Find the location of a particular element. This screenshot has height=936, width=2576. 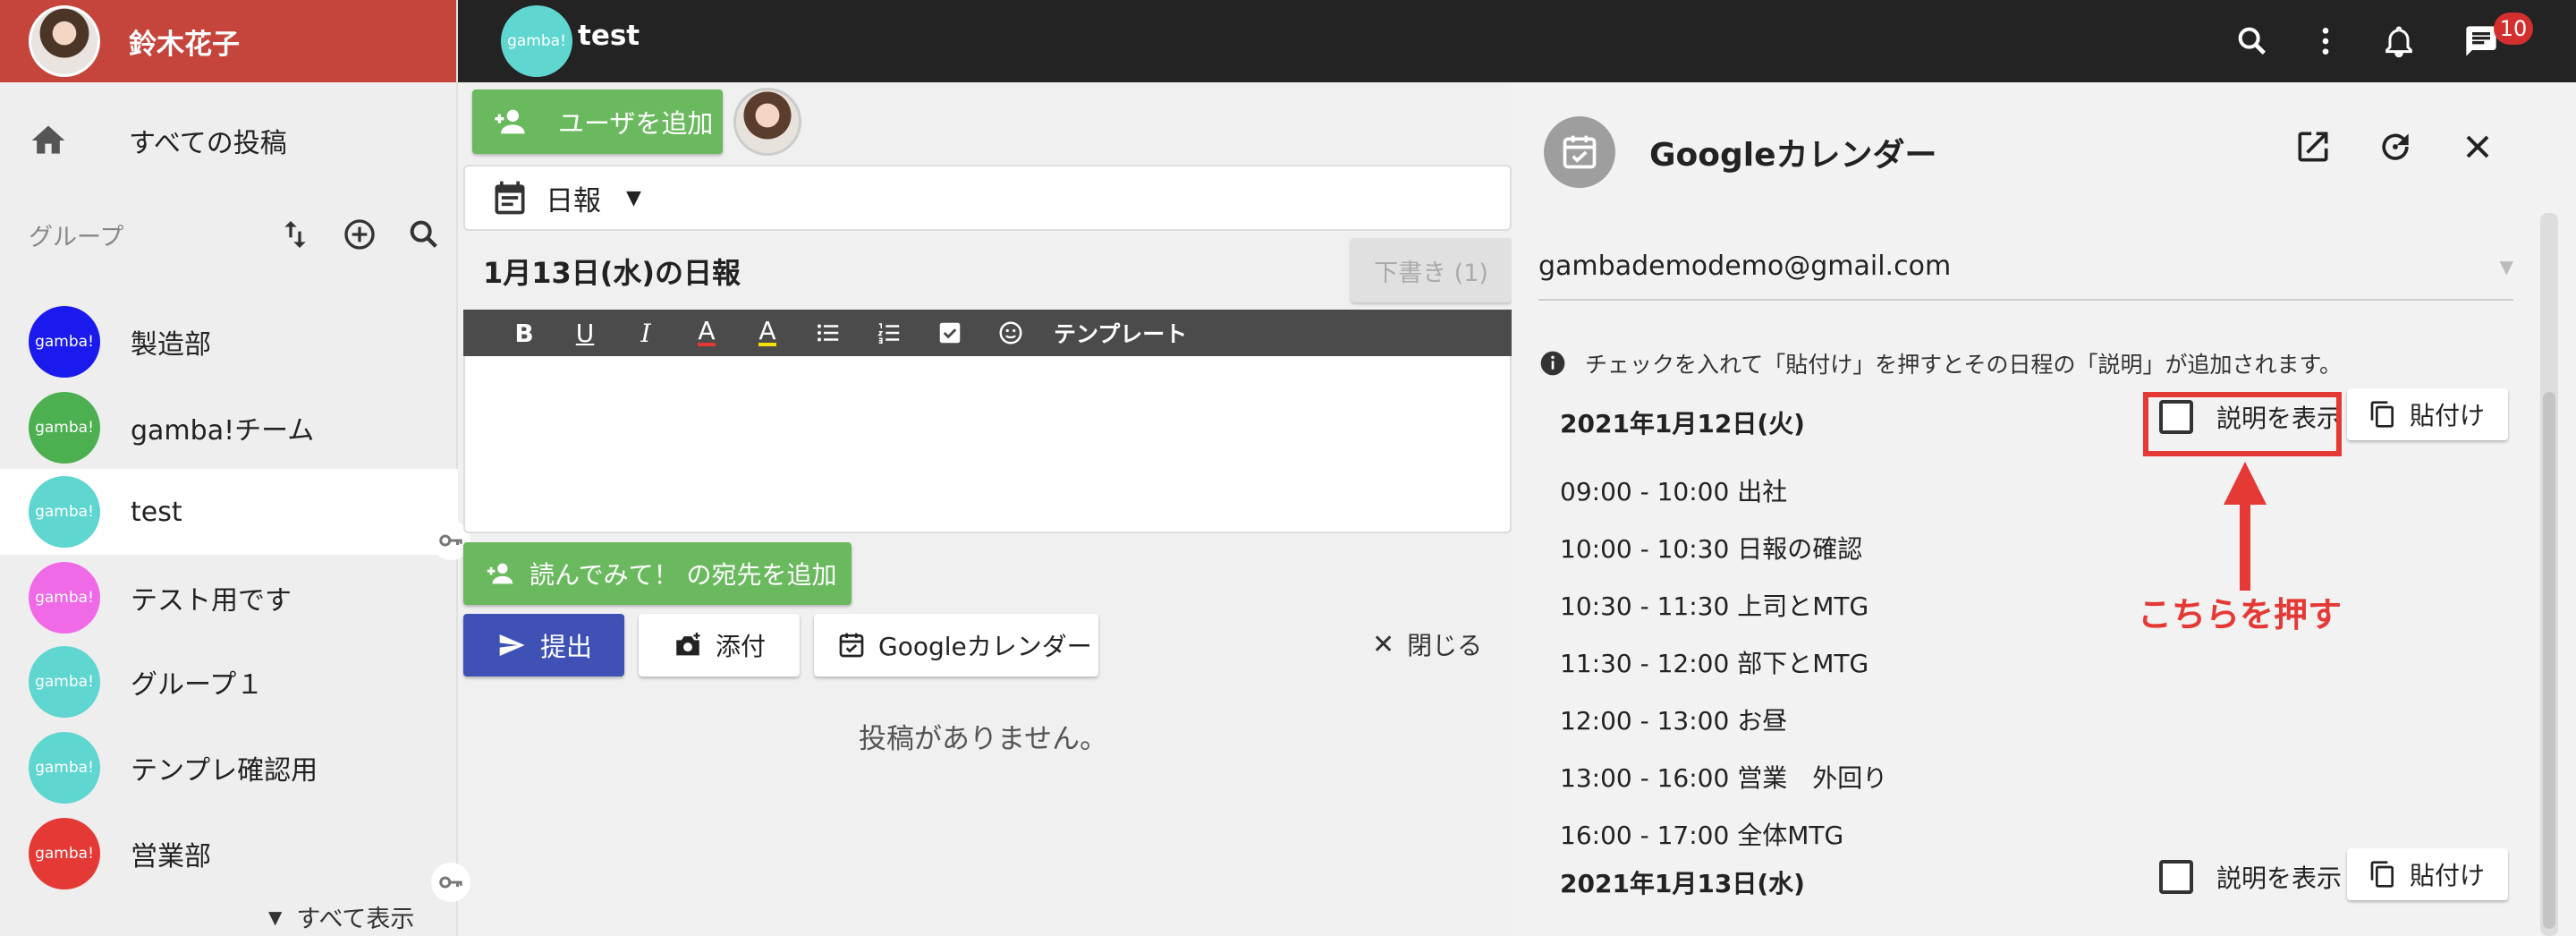

more-vert-icon is located at coordinates (2325, 41).